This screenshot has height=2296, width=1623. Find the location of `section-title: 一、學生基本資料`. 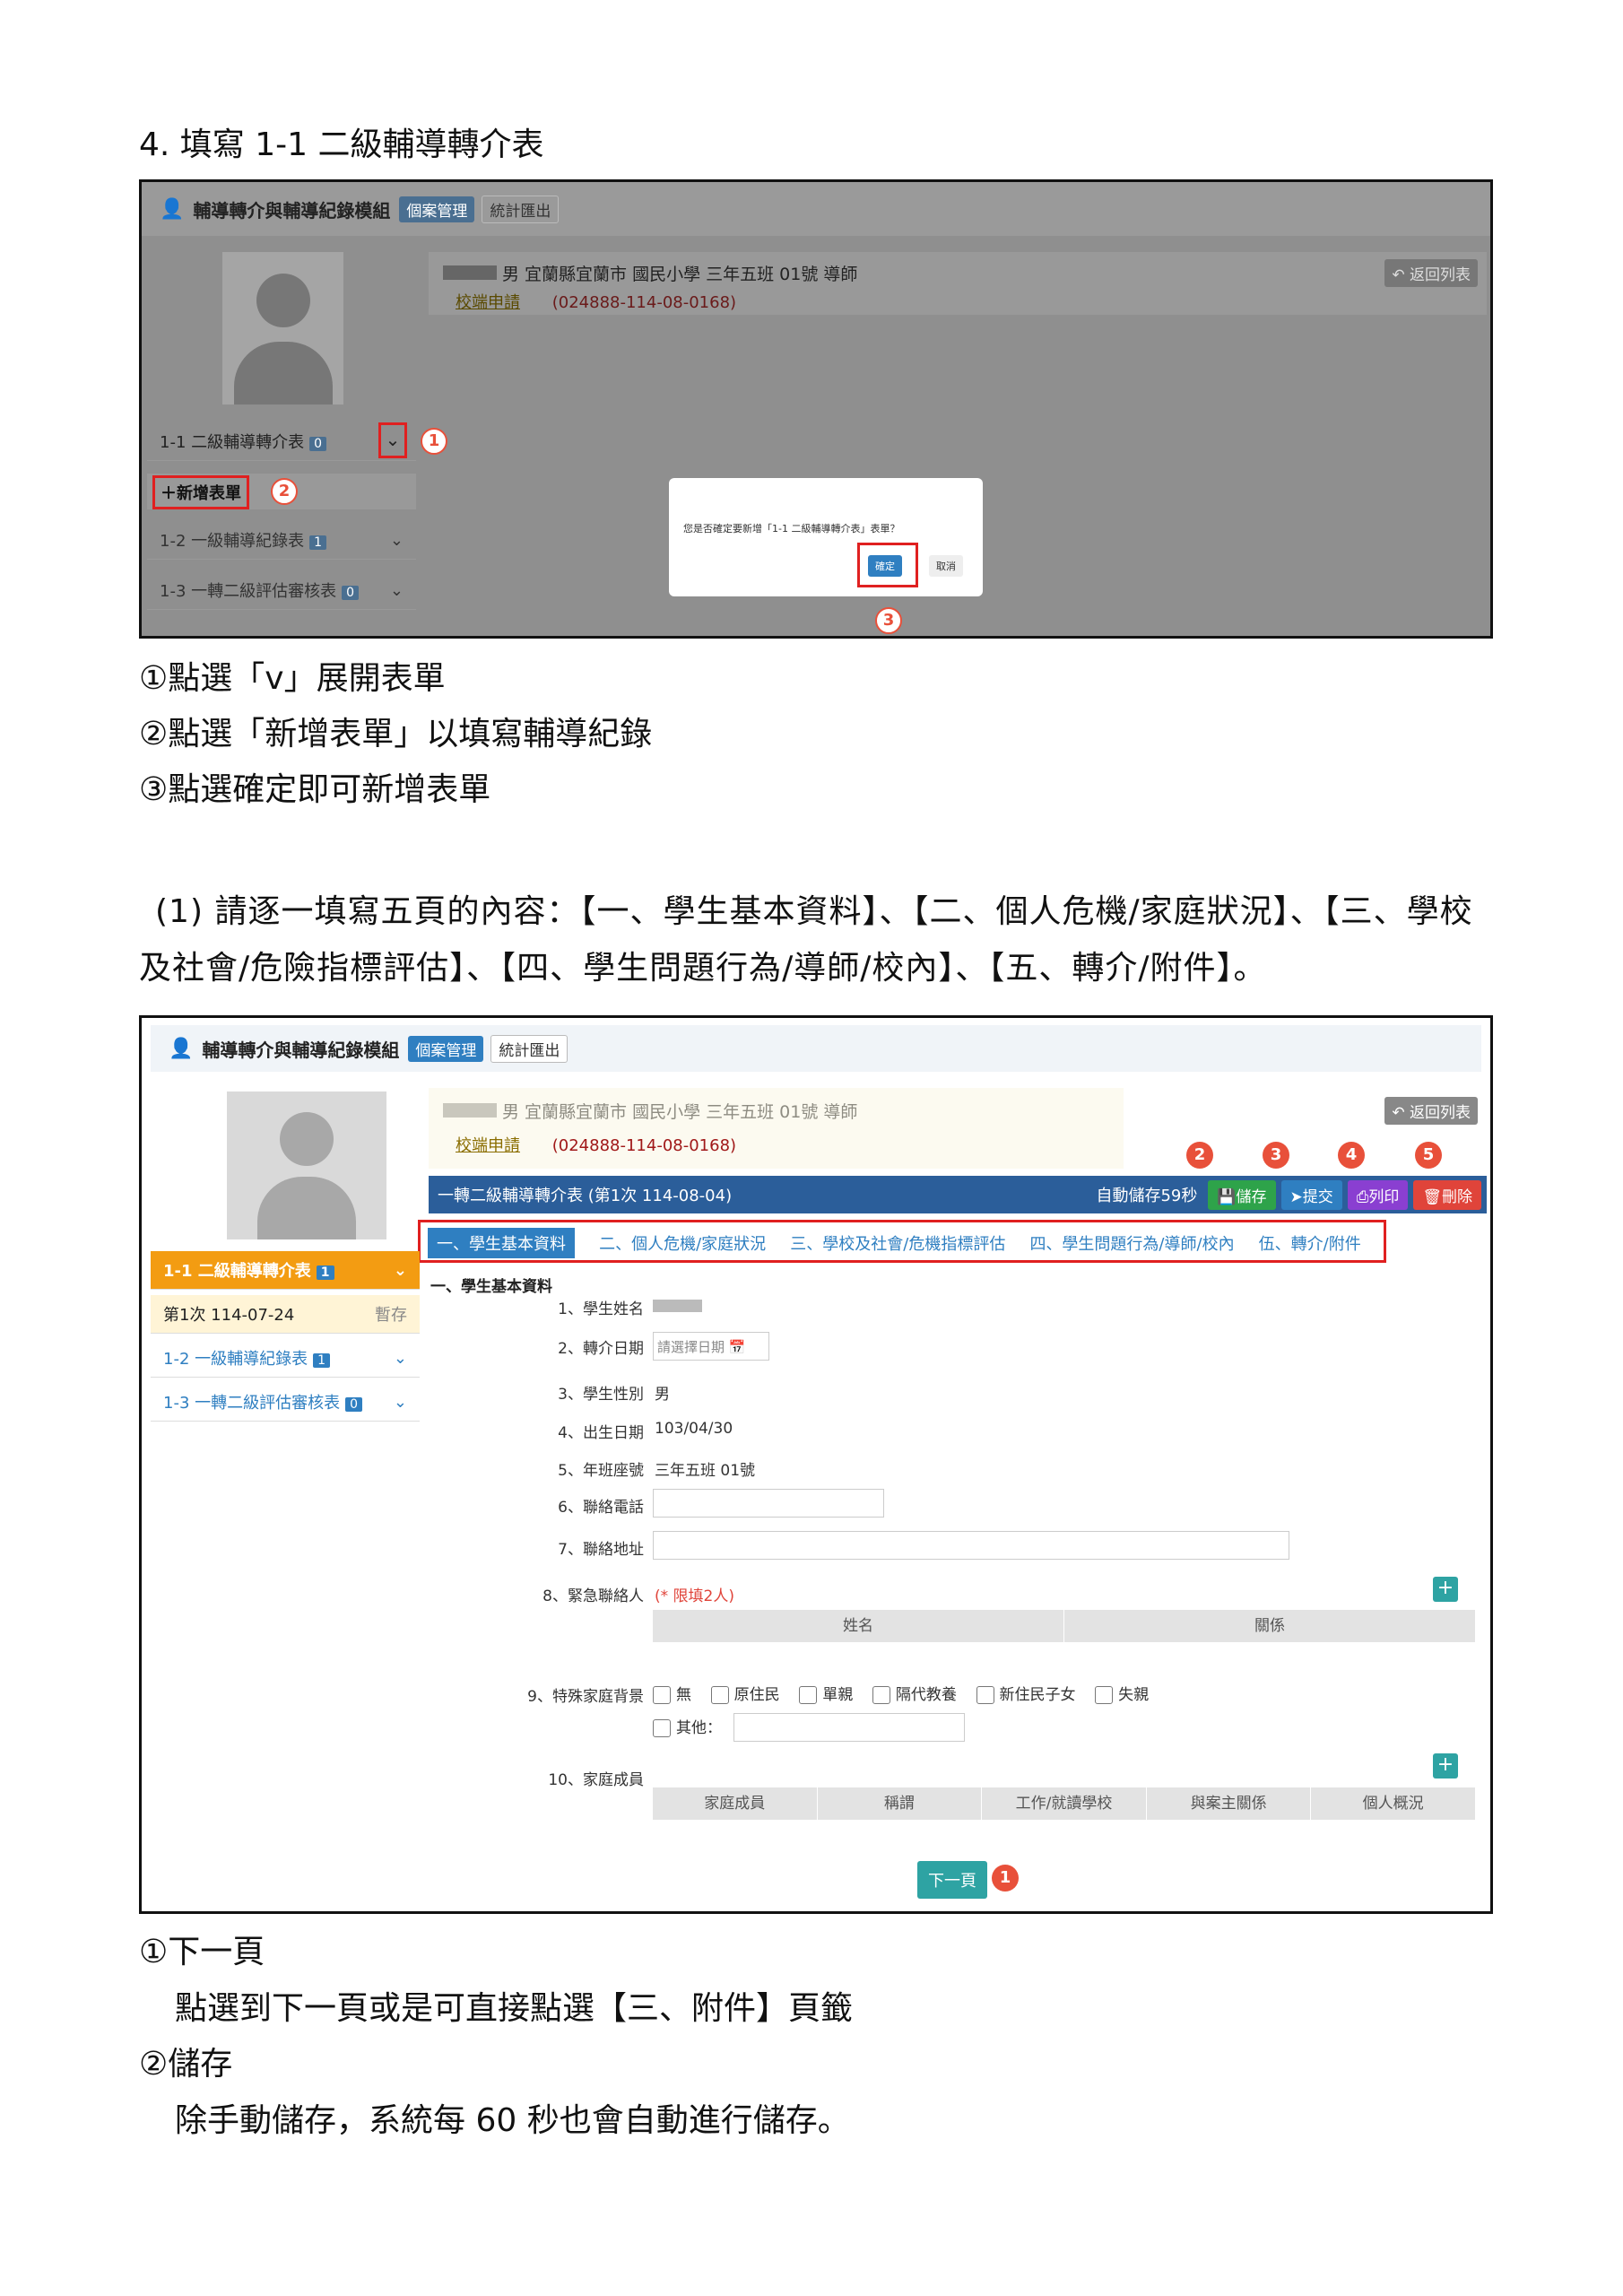

section-title: 一、學生基本資料 is located at coordinates (491, 1287).